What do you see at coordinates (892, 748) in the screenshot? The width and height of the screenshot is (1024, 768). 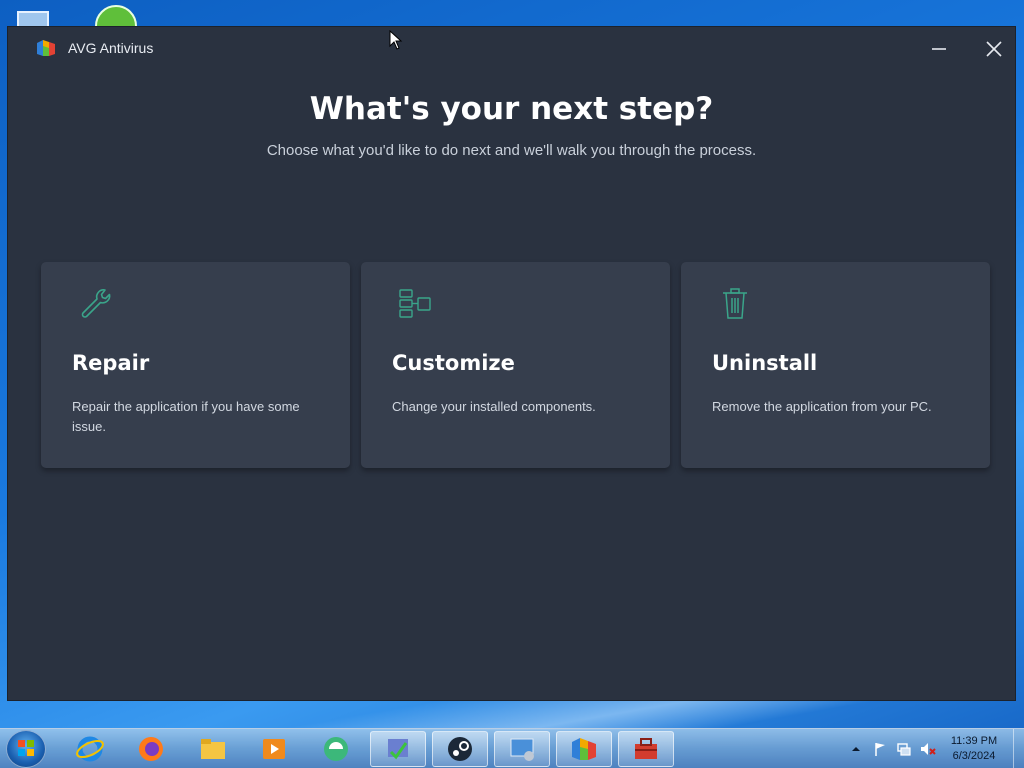 I see `system-tray` at bounding box center [892, 748].